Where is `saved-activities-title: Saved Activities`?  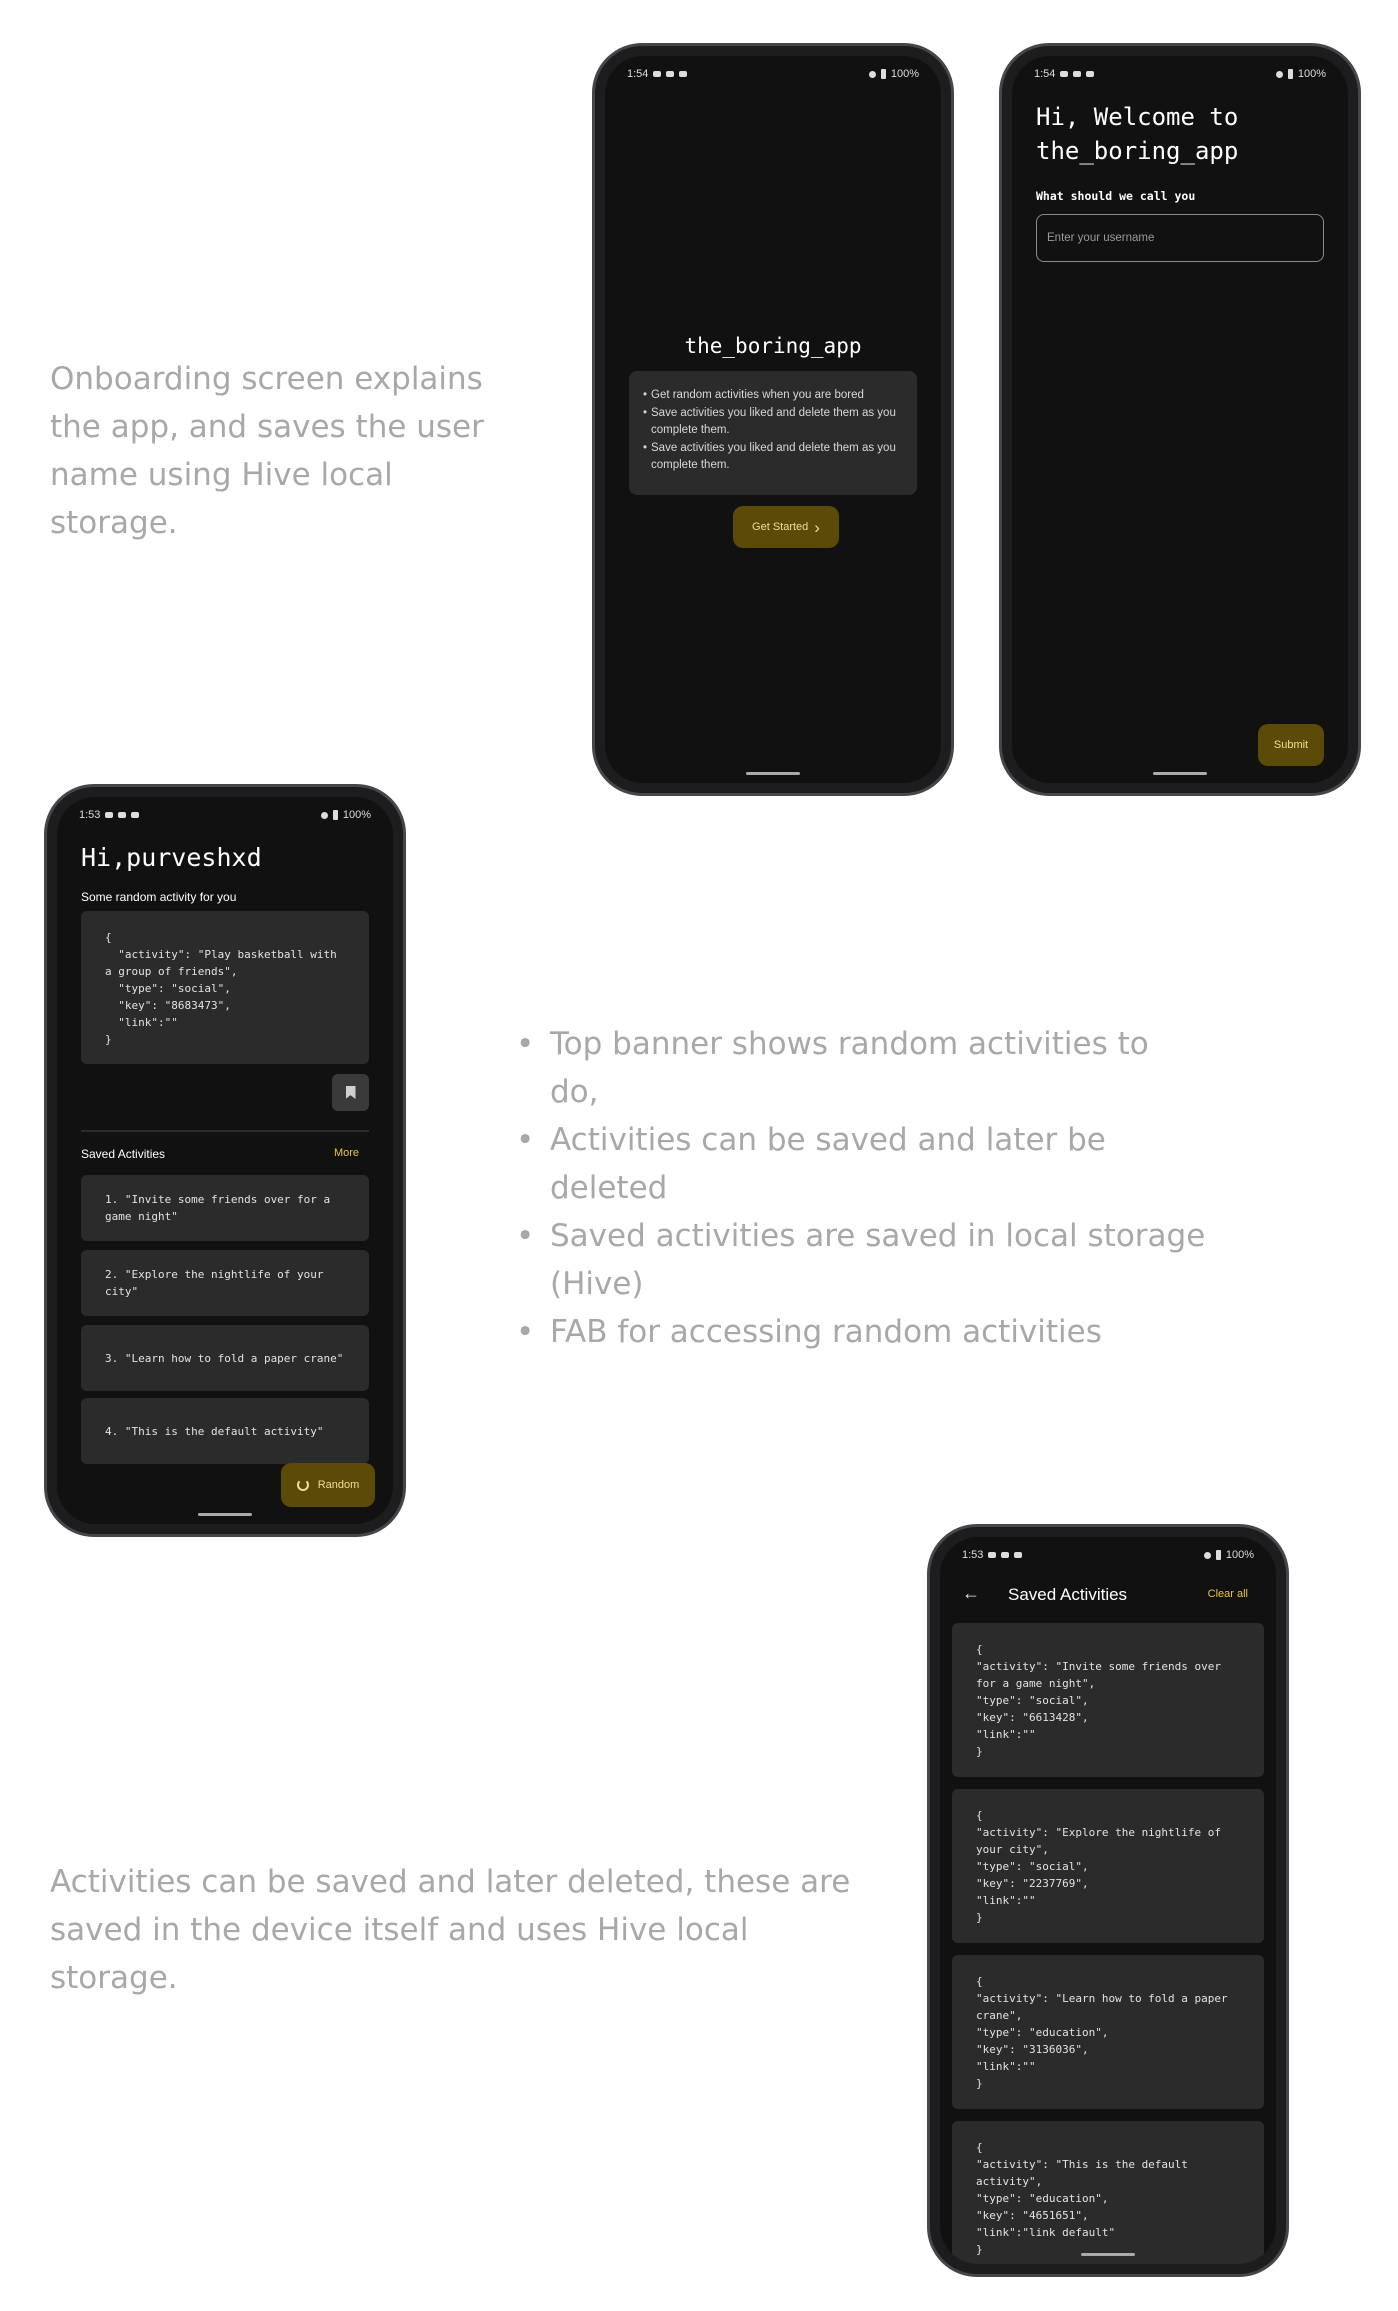 saved-activities-title: Saved Activities is located at coordinates (1068, 1594).